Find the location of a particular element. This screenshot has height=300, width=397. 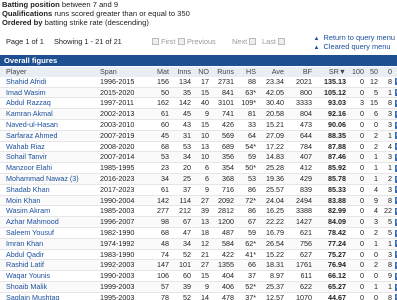

stat-cell: 15 is located at coordinates (201, 125).